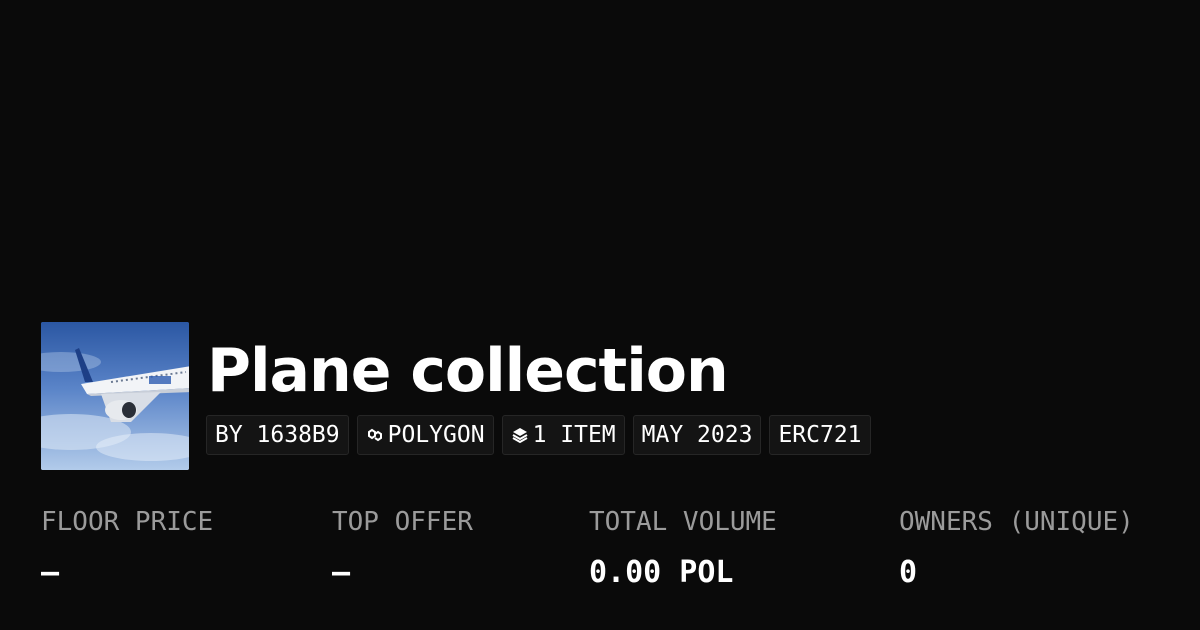 The height and width of the screenshot is (630, 1200). What do you see at coordinates (683, 522) in the screenshot?
I see `stat-label: TOTAL VOLUME` at bounding box center [683, 522].